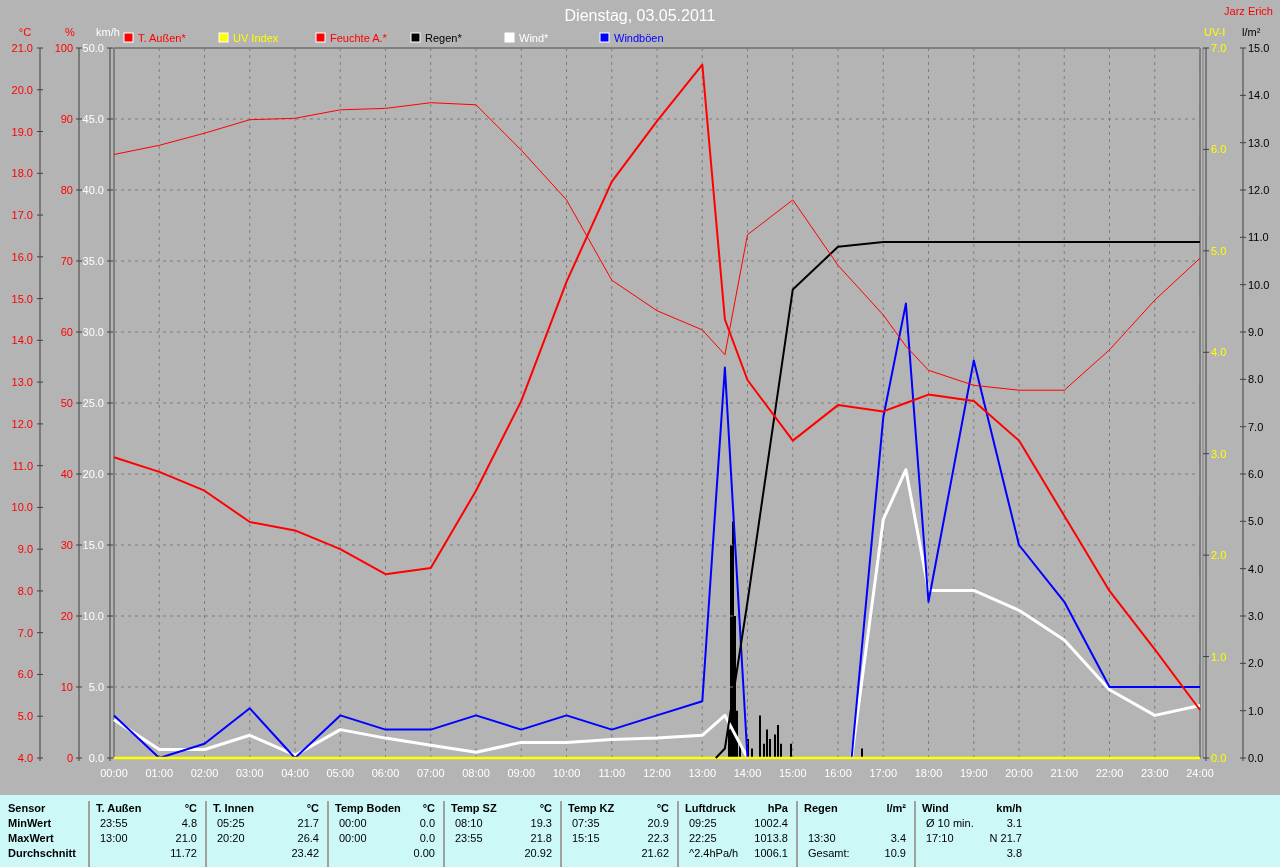 The width and height of the screenshot is (1280, 867). Describe the element at coordinates (1219, 656) in the screenshot. I see `axis-tick-label: 1.0` at that location.